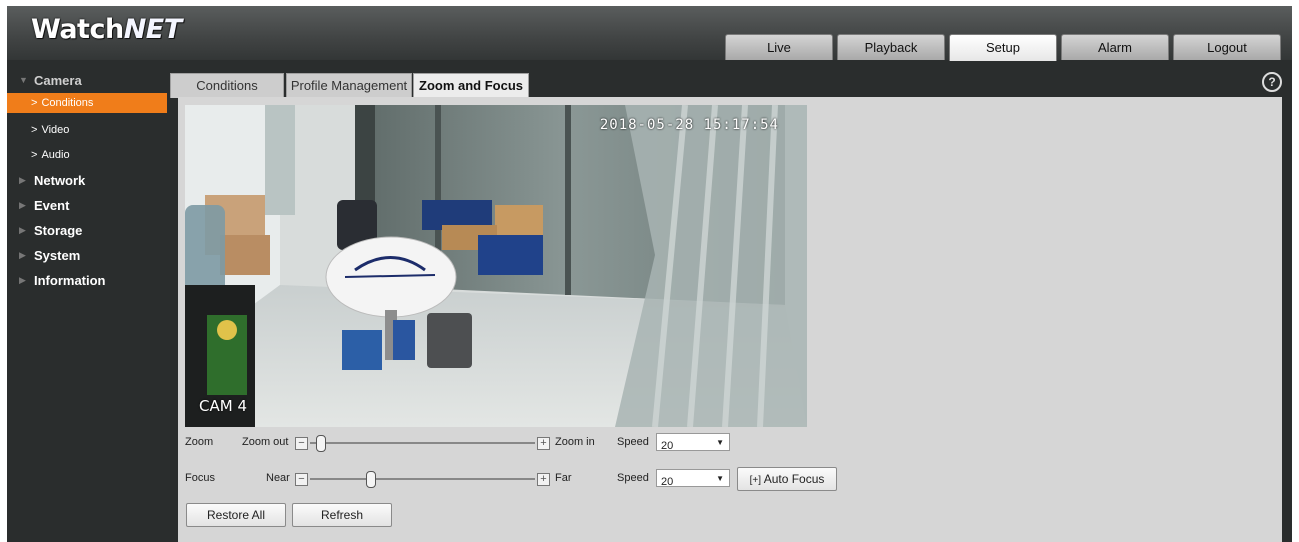 This screenshot has width=1299, height=542. I want to click on sidebar-item-audio: > Audio, so click(87, 155).